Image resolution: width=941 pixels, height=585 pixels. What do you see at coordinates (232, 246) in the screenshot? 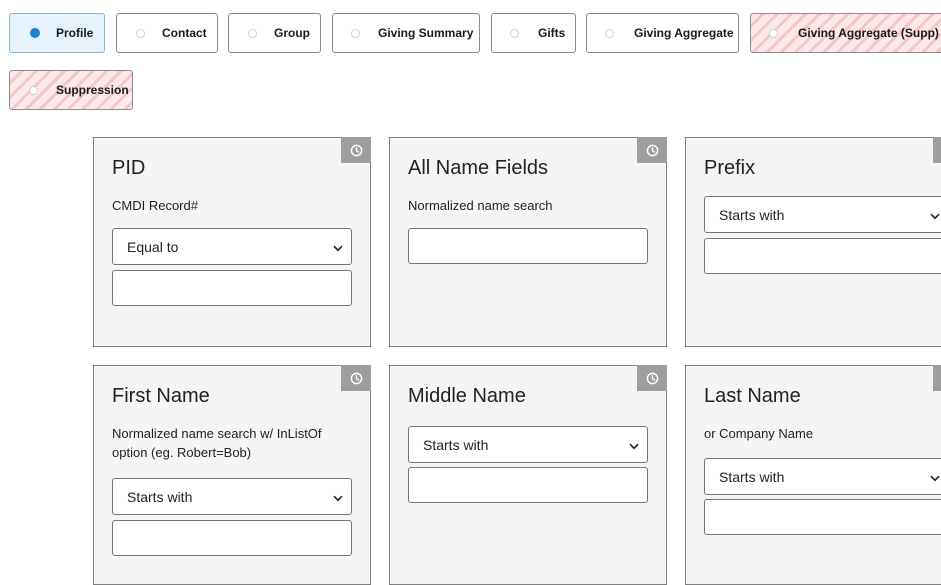
I see `operator-select: Equal to` at bounding box center [232, 246].